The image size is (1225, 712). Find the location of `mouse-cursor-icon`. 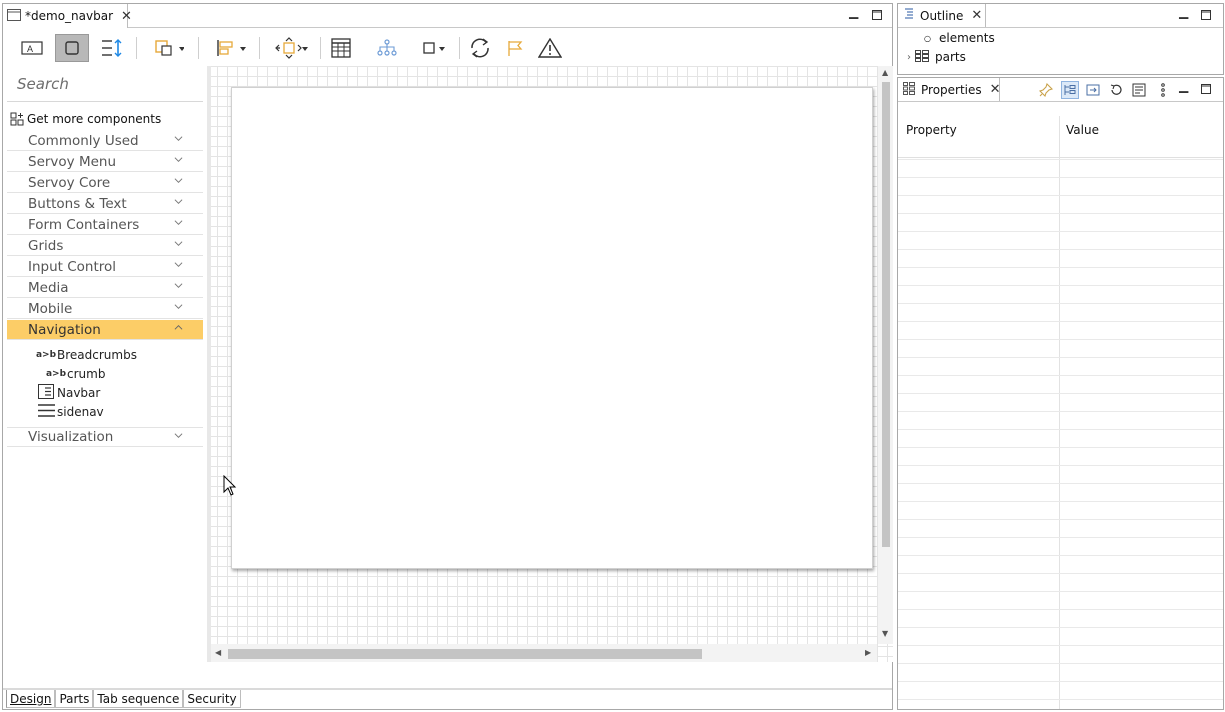

mouse-cursor-icon is located at coordinates (230, 485).